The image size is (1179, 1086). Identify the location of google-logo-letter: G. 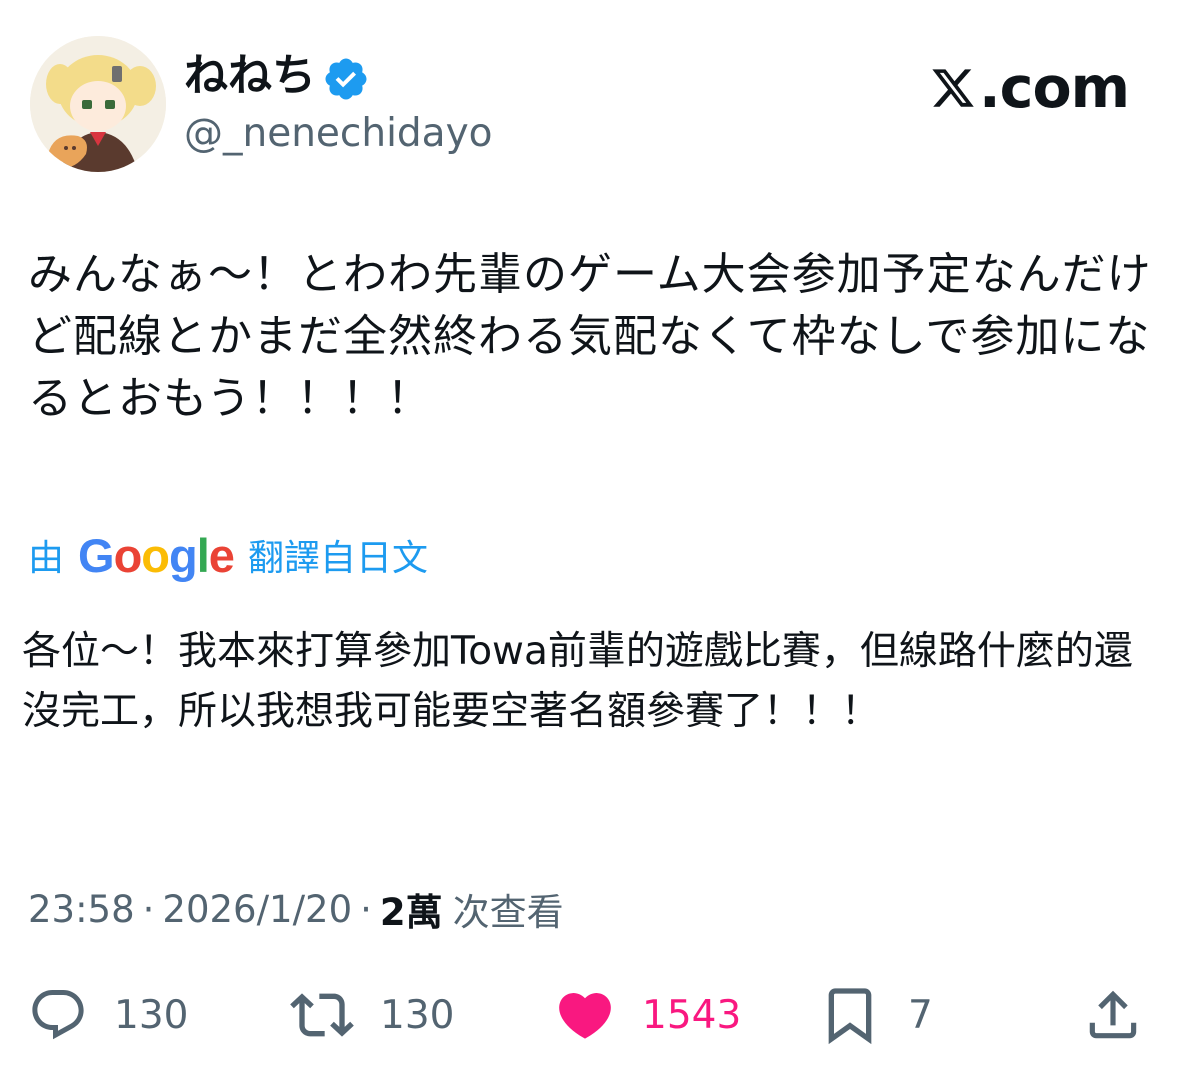
(96, 555).